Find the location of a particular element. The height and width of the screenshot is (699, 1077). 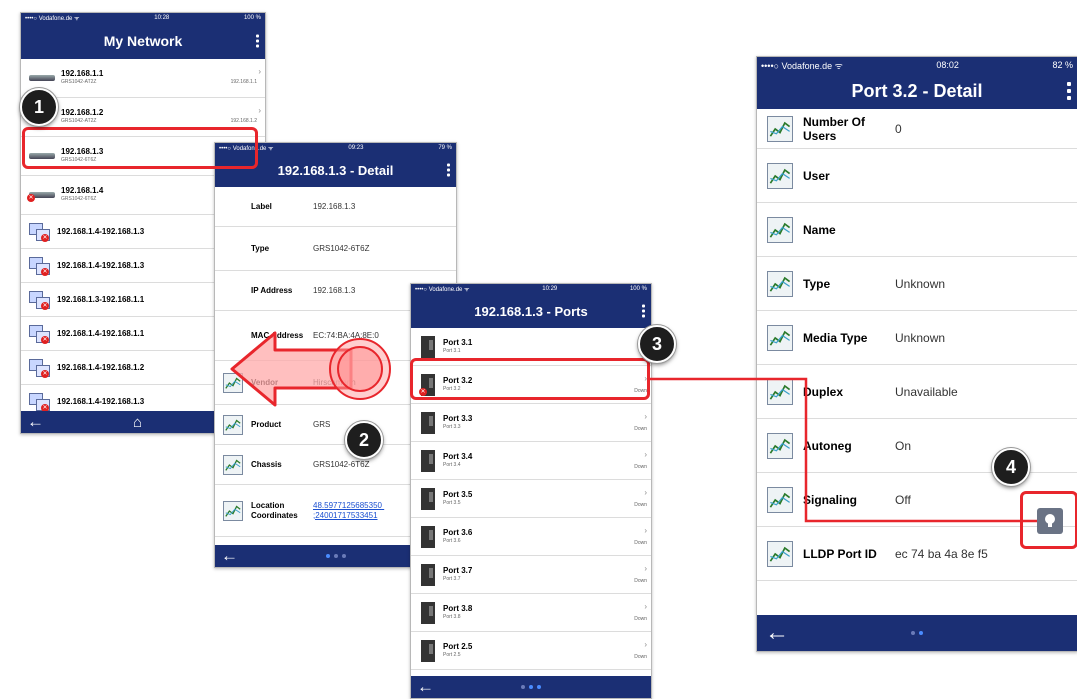

light-bulb-button is located at coordinates (1050, 521).